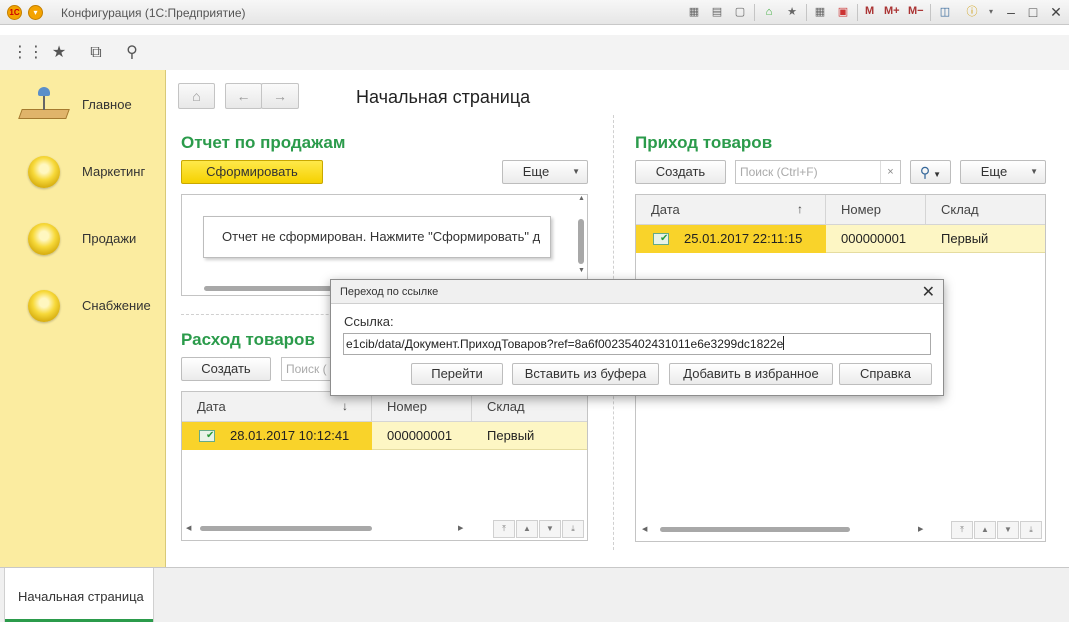 The width and height of the screenshot is (1069, 622). I want to click on forward-button: →, so click(280, 96).